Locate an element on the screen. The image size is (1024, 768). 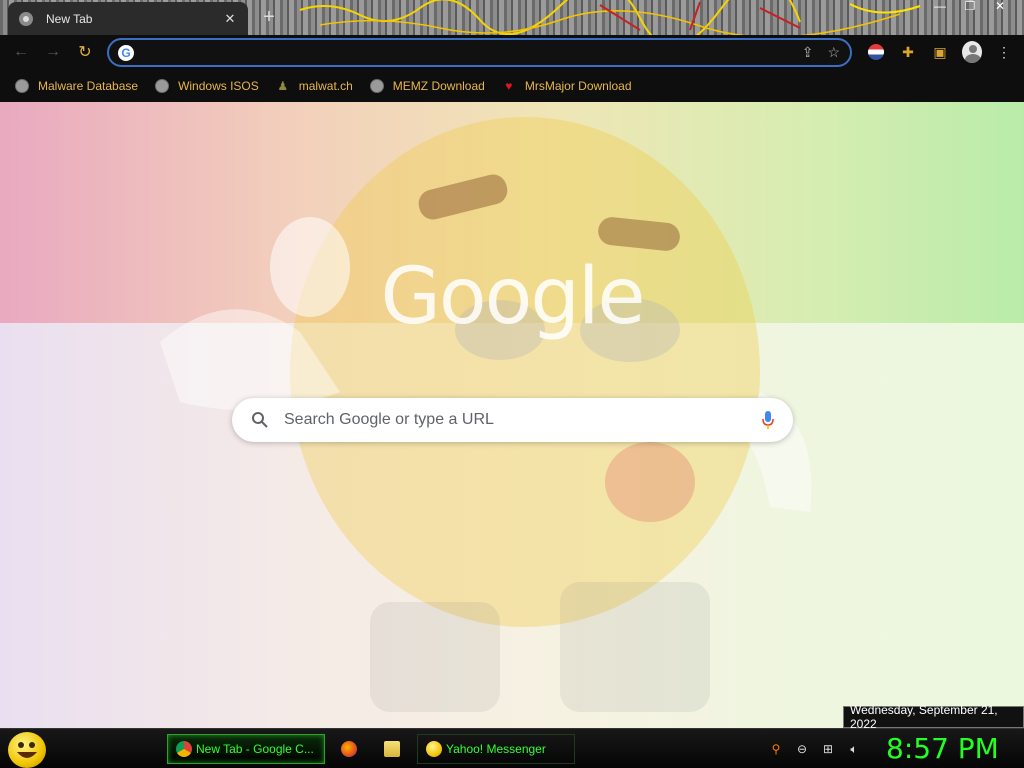
tab-close-icon: ✕ is located at coordinates (230, 19).